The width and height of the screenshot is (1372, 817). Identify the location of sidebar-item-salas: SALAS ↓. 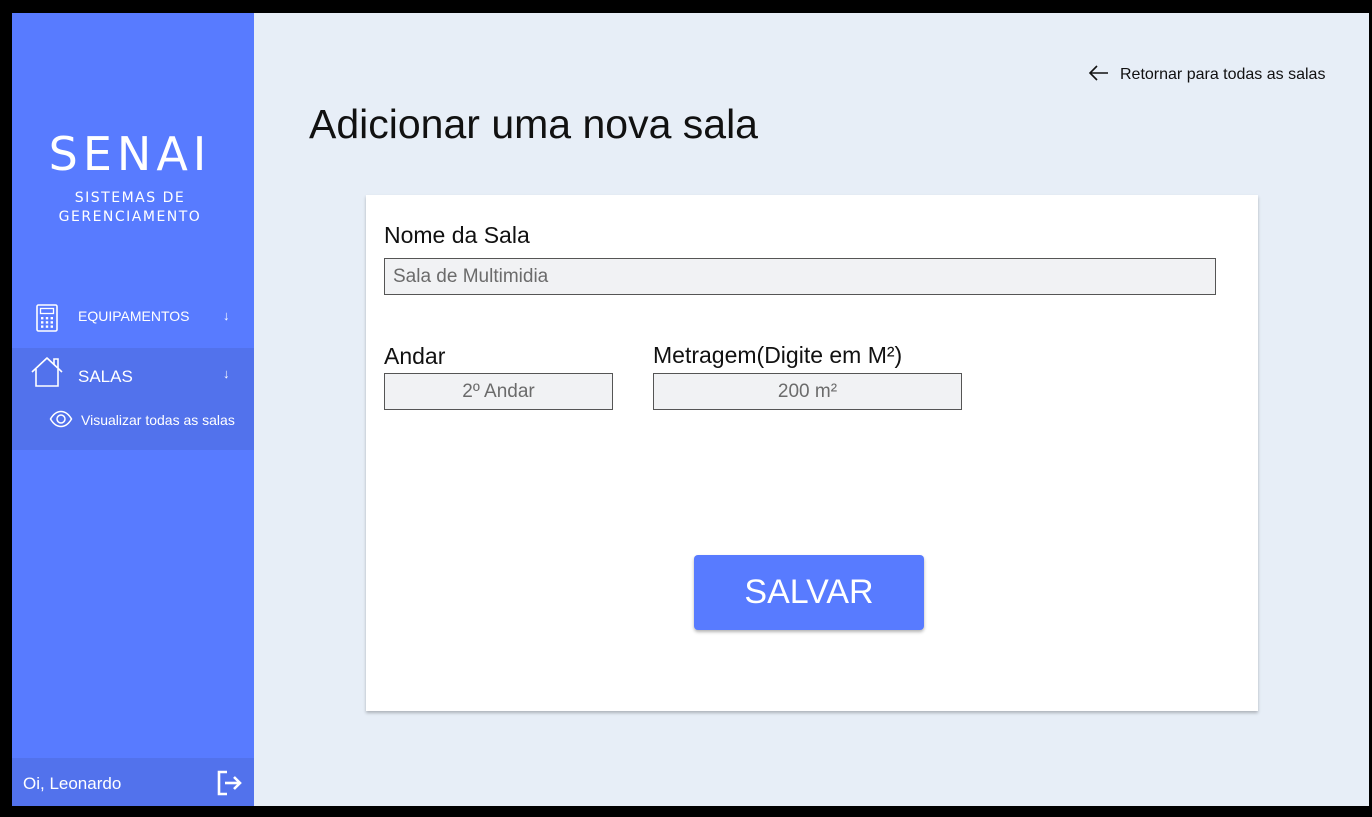
(133, 374).